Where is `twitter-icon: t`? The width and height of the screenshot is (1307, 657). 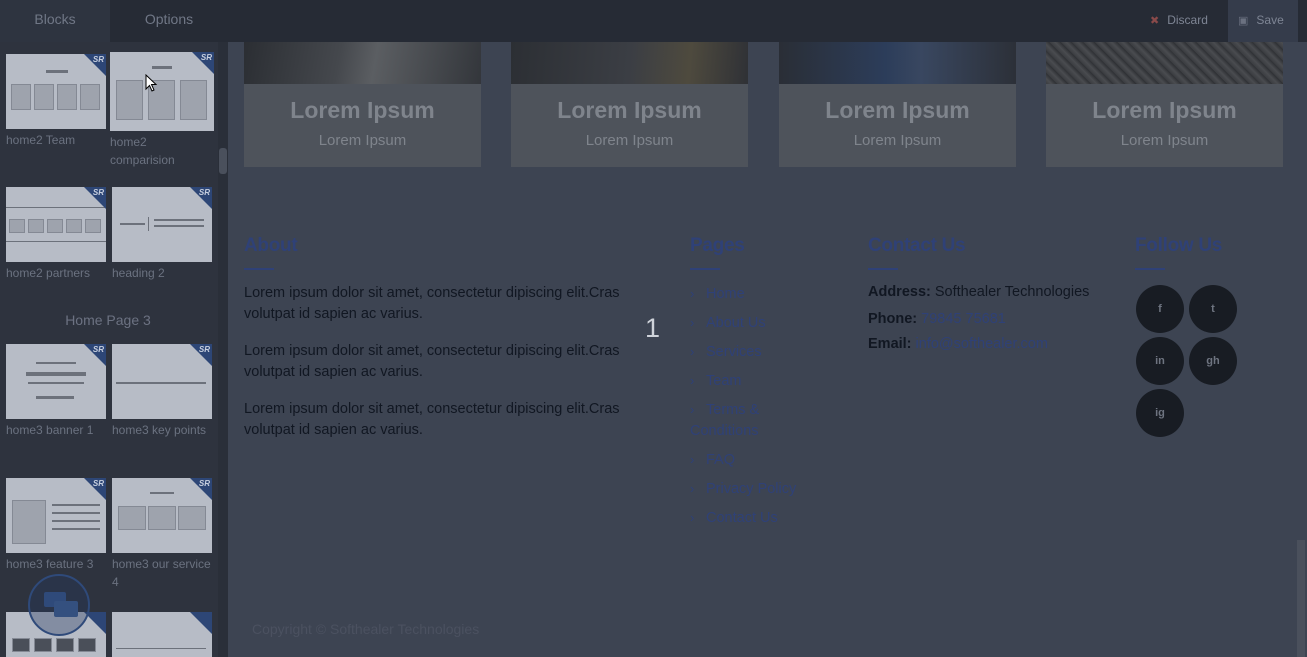
twitter-icon: t is located at coordinates (1213, 309).